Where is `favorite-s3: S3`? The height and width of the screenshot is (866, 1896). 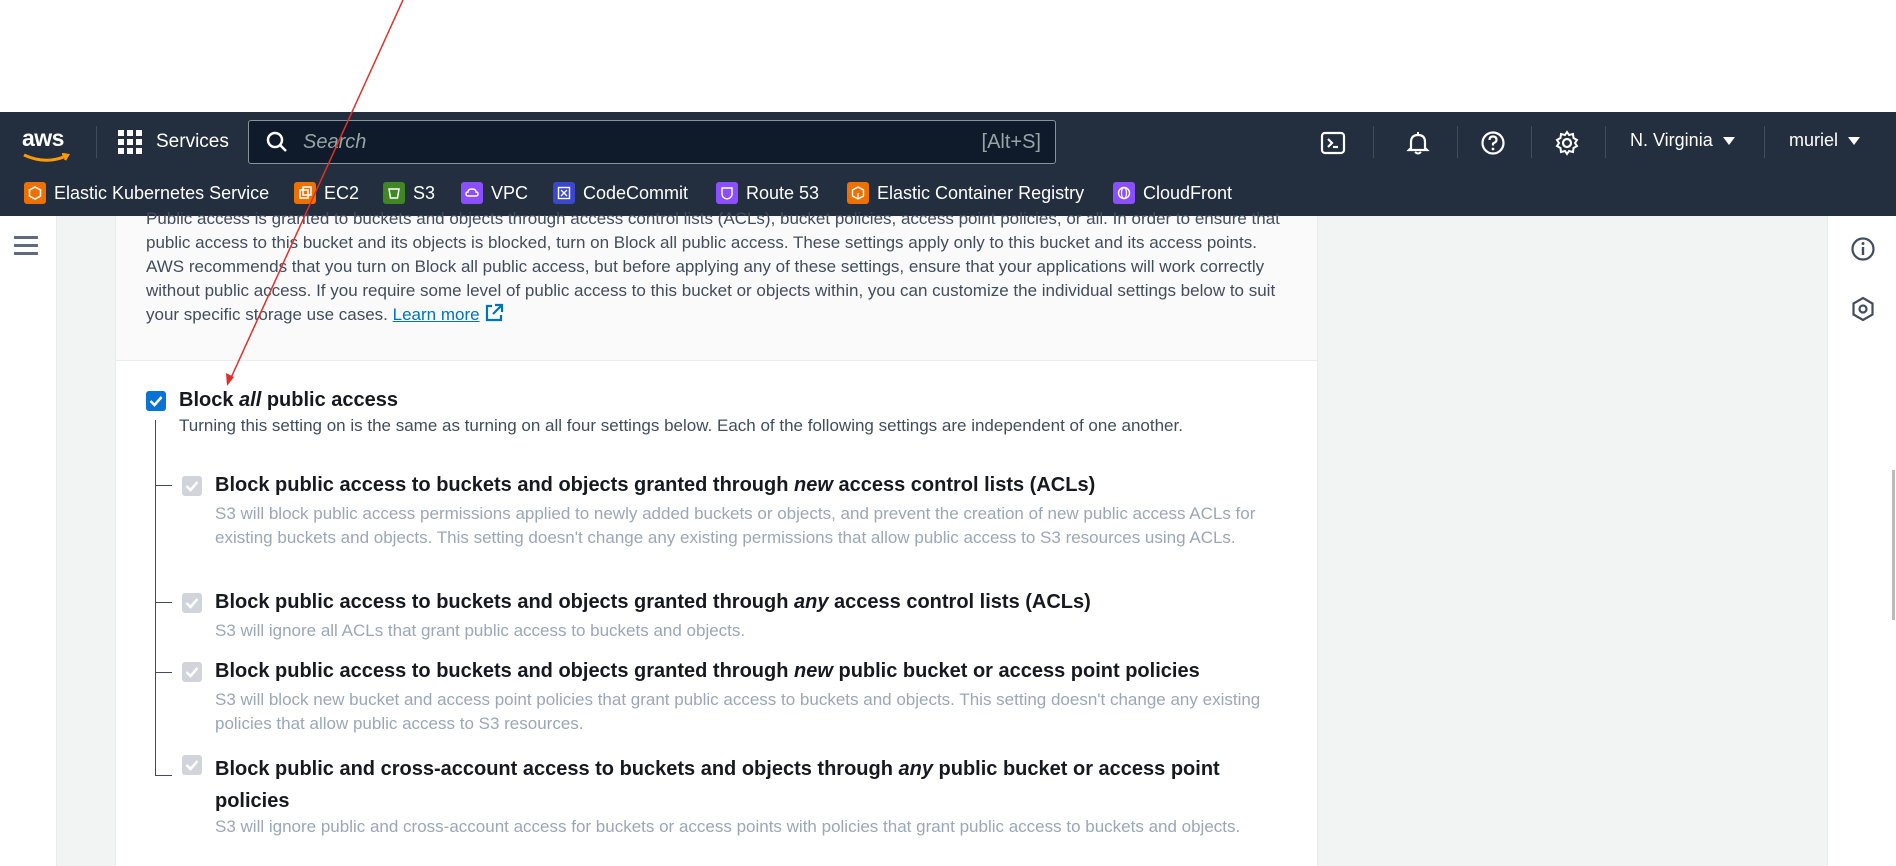 favorite-s3: S3 is located at coordinates (409, 193).